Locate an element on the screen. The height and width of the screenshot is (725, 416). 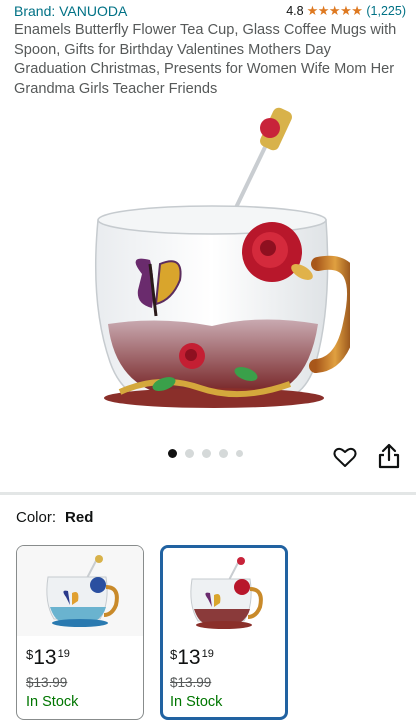
add-to-list-button is located at coordinates (345, 457).